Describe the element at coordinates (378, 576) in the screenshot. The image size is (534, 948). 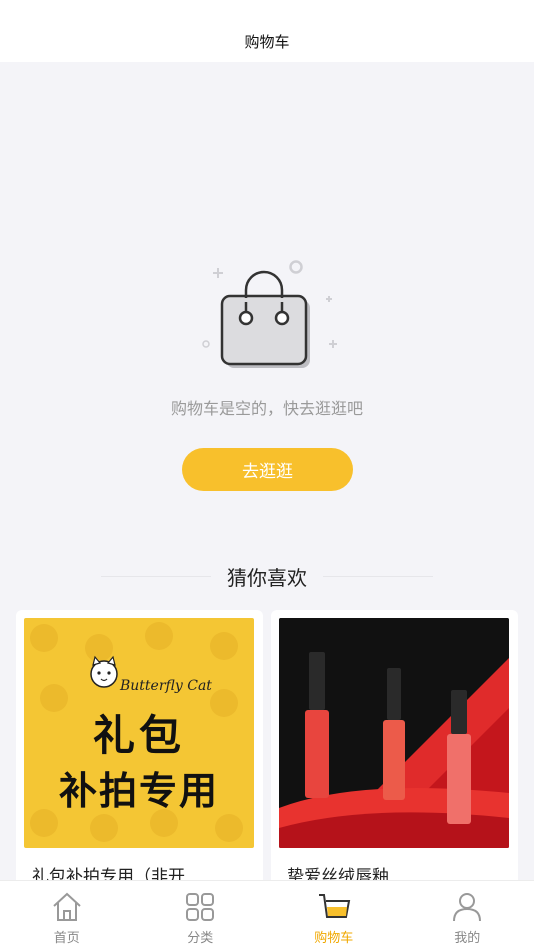
I see `divider-right` at that location.